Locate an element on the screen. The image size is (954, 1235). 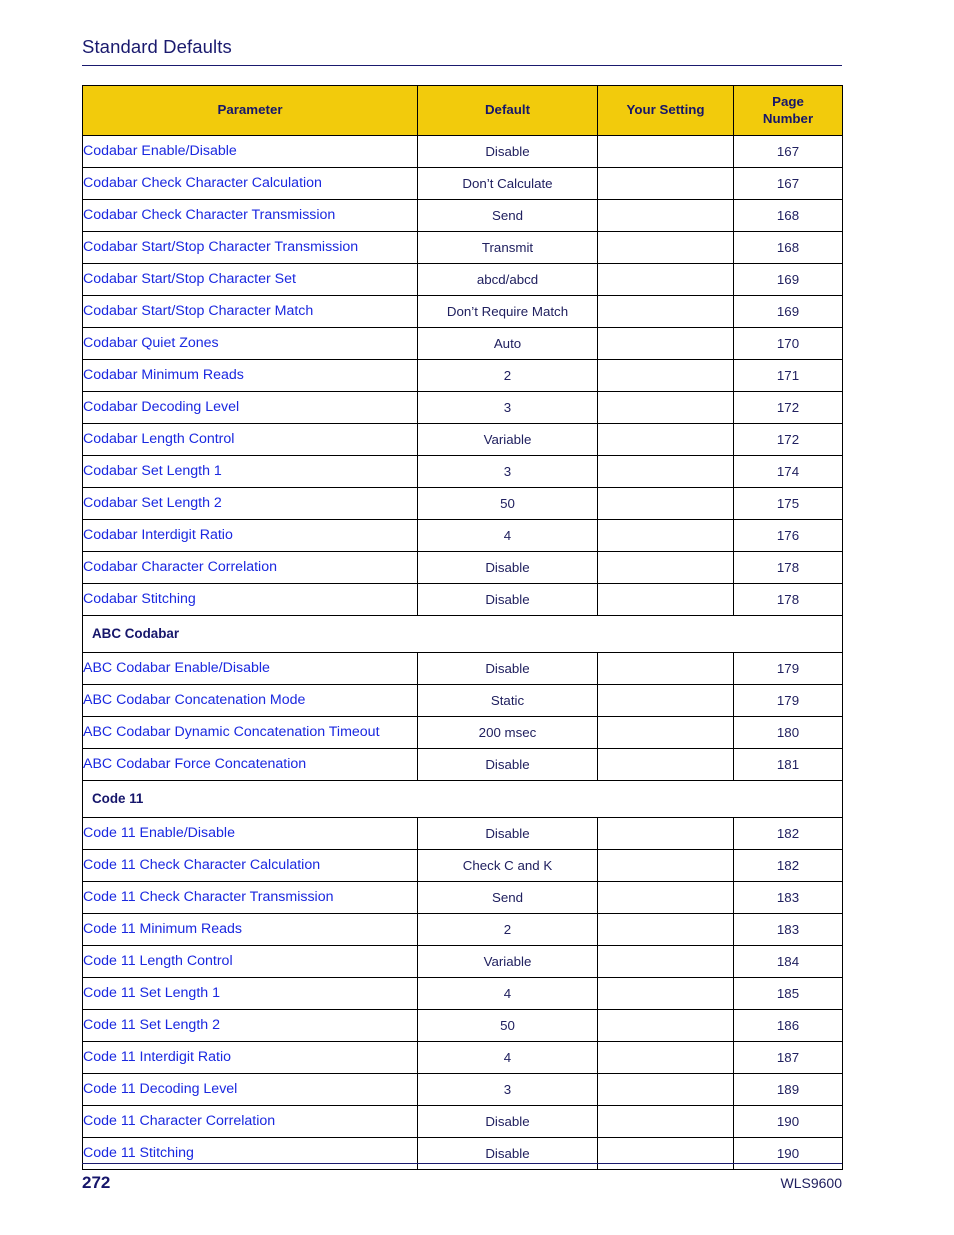
footer-document-name: WLS9600 is located at coordinates (811, 1183).